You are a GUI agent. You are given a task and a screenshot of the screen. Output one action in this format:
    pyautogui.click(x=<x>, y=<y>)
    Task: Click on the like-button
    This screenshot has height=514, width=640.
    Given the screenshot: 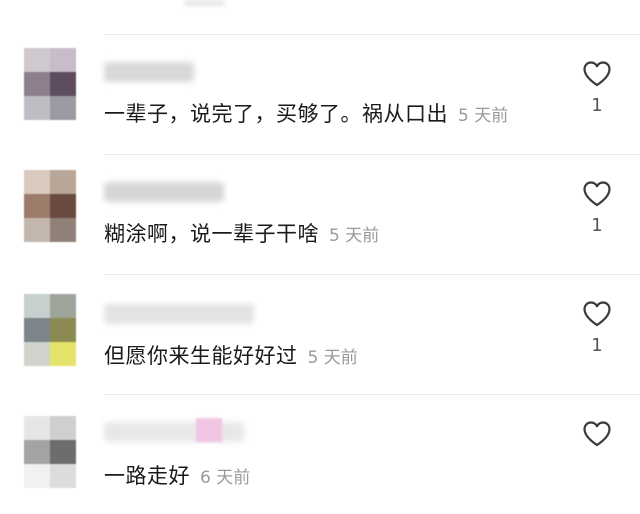 What is the action you would take?
    pyautogui.click(x=597, y=437)
    